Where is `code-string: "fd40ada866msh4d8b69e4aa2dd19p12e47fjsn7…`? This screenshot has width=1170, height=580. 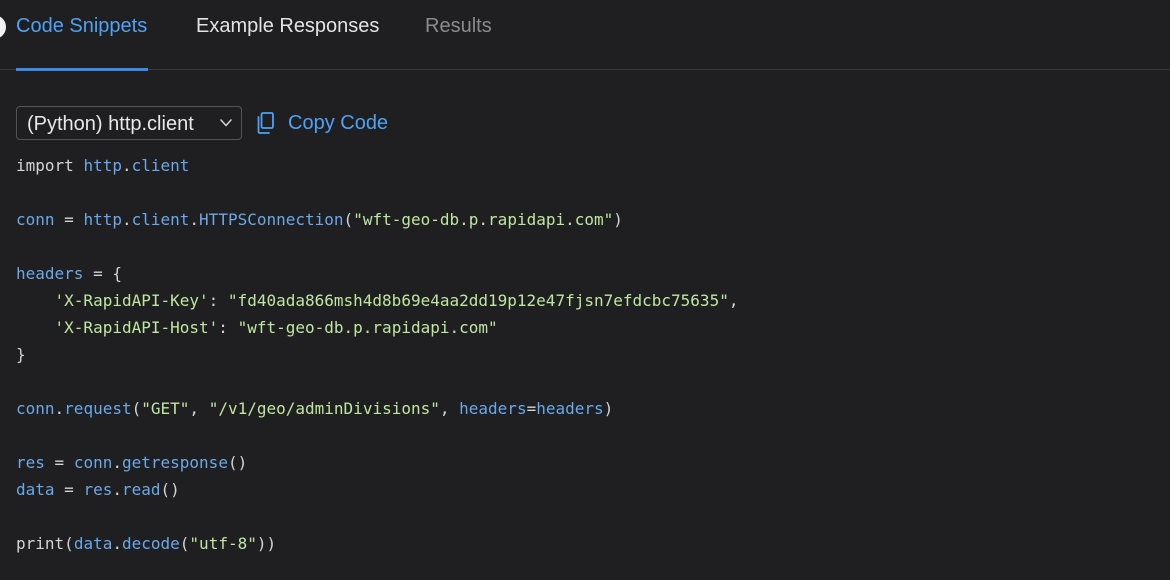
code-string: "fd40ada866msh4d8b69e4aa2dd19p12e47fjsn7… is located at coordinates (478, 300).